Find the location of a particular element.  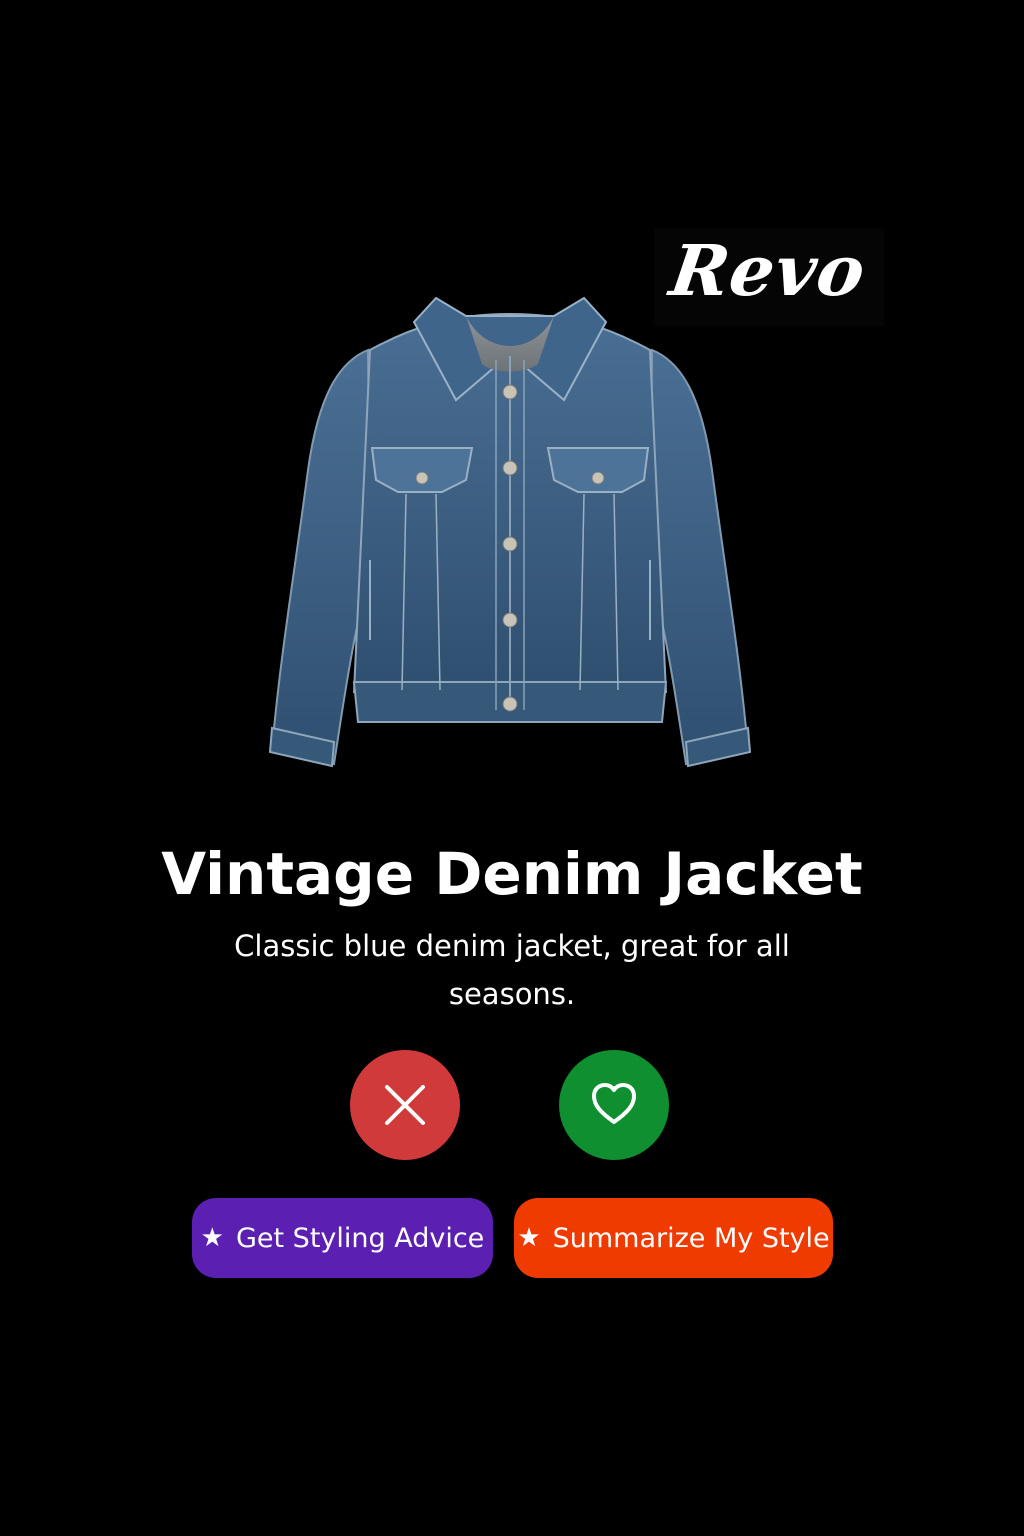

get-styling-advice-label: Get Styling Advice is located at coordinates (360, 1238).